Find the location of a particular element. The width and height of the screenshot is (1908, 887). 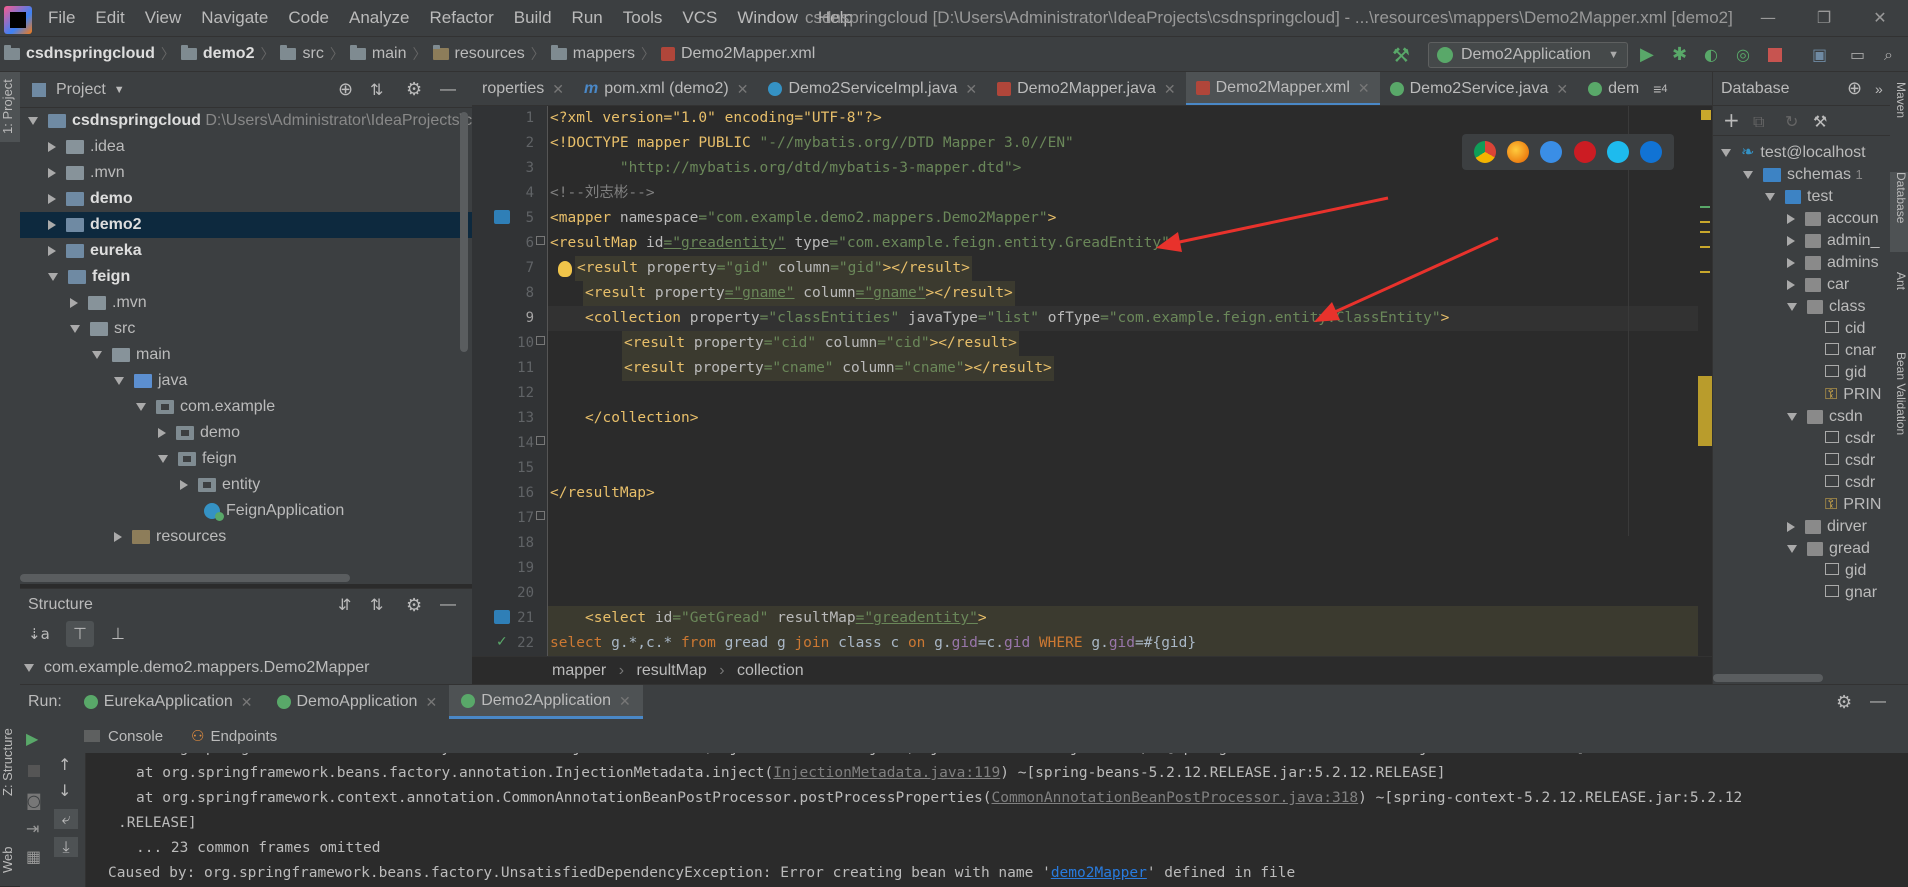

search-icon: ⌕ is located at coordinates (1895, 55).